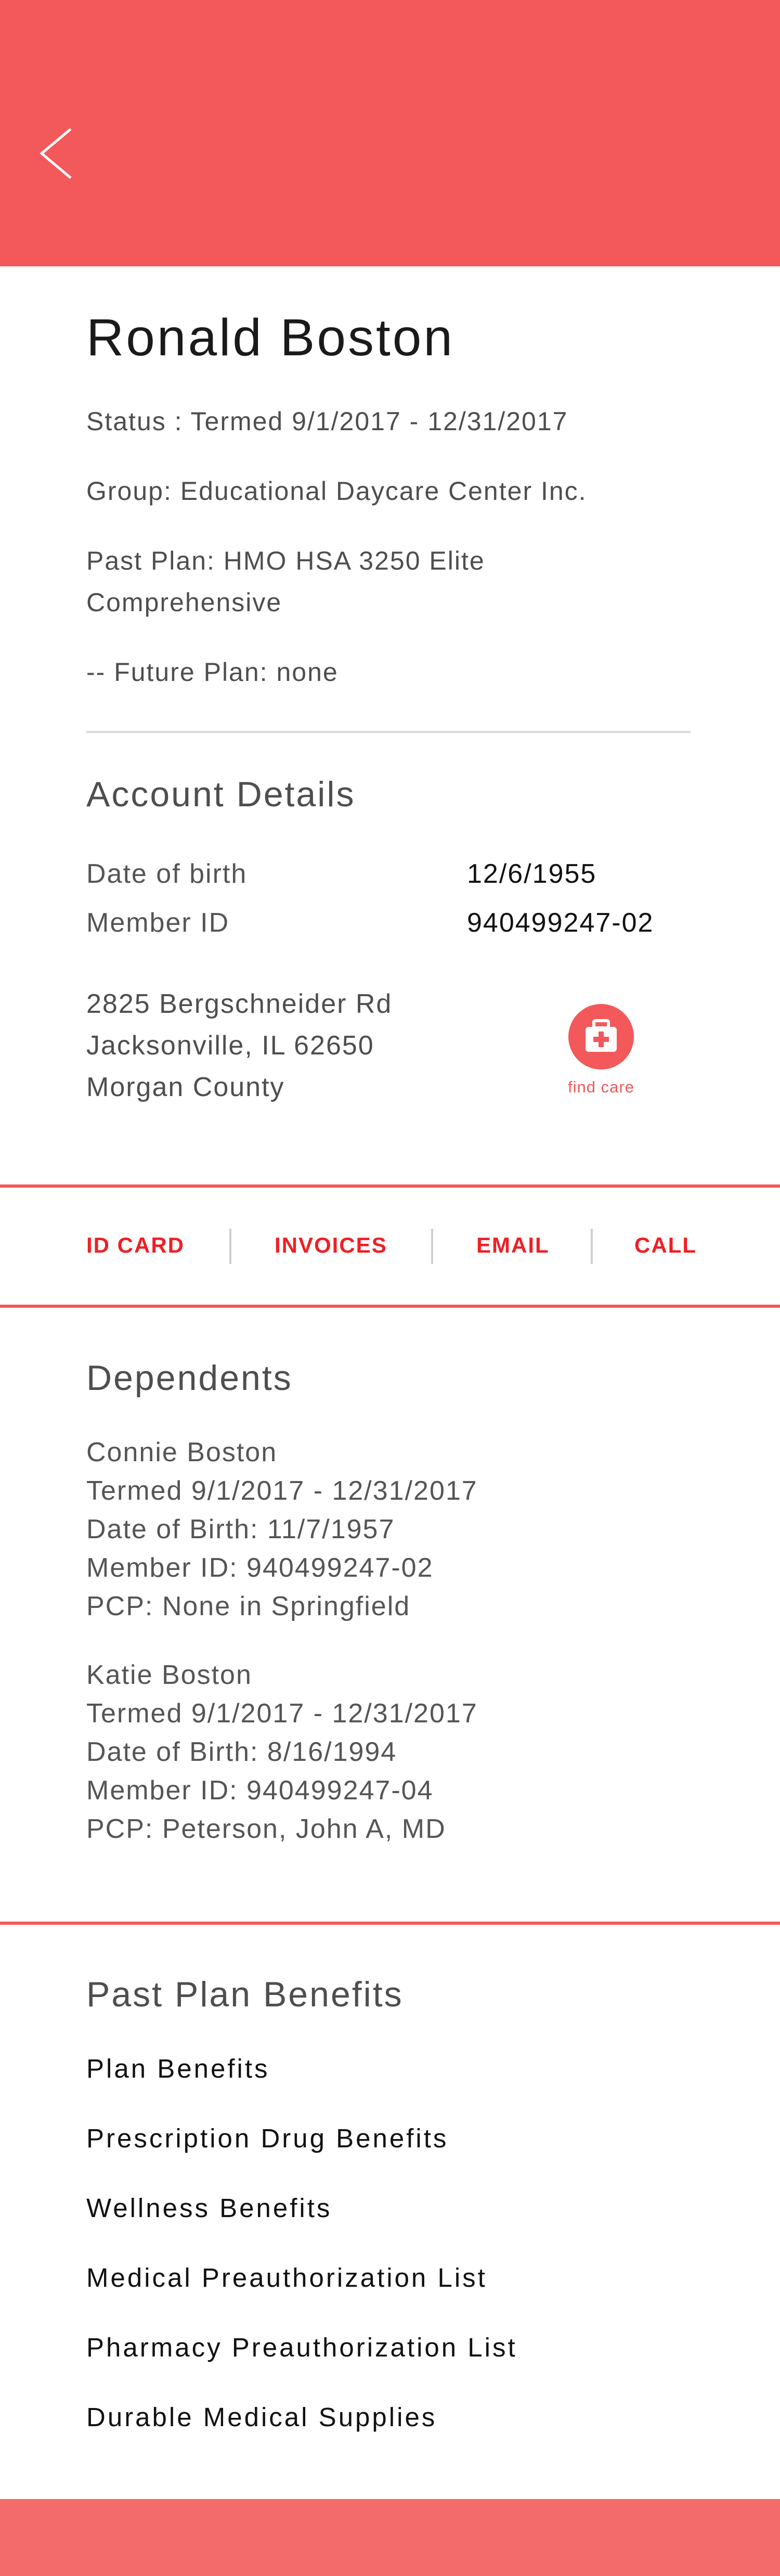 The width and height of the screenshot is (780, 2576). I want to click on header-bar, so click(390, 133).